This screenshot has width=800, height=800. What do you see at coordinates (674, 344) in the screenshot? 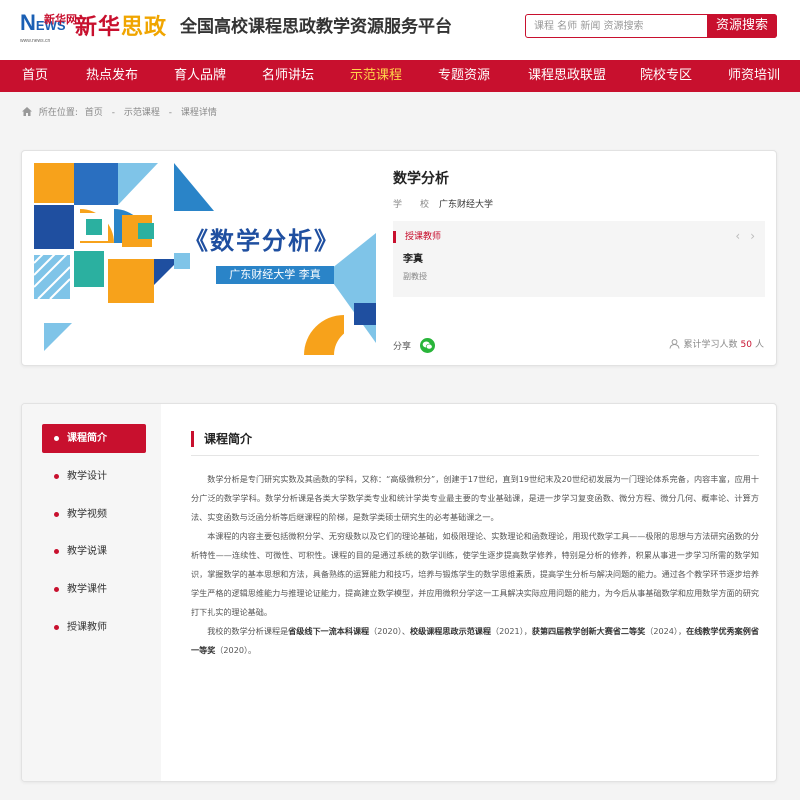
I see `users-icon` at bounding box center [674, 344].